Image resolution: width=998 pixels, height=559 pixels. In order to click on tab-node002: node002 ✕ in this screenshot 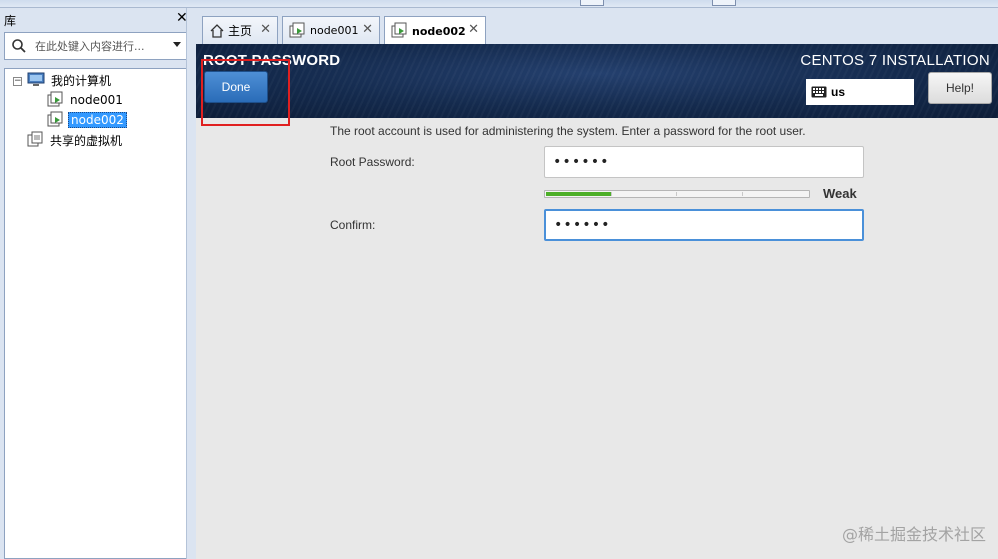, I will do `click(435, 30)`.